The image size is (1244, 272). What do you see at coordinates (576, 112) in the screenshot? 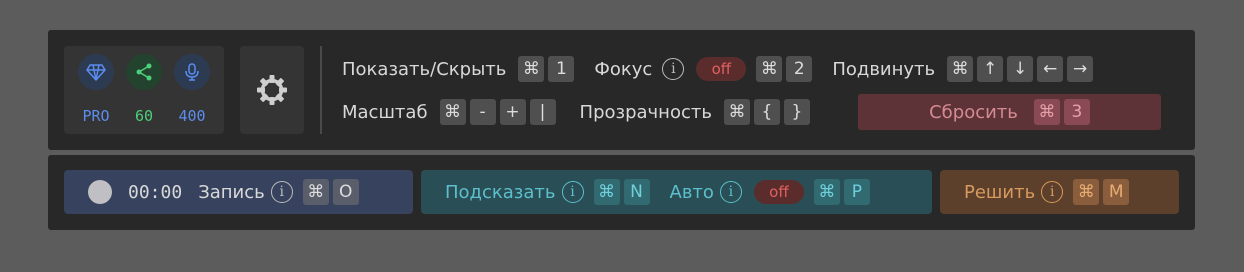
I see `shortcut-row-2: Масштаб ⌘ - + | Прозрачность ⌘ { }` at bounding box center [576, 112].